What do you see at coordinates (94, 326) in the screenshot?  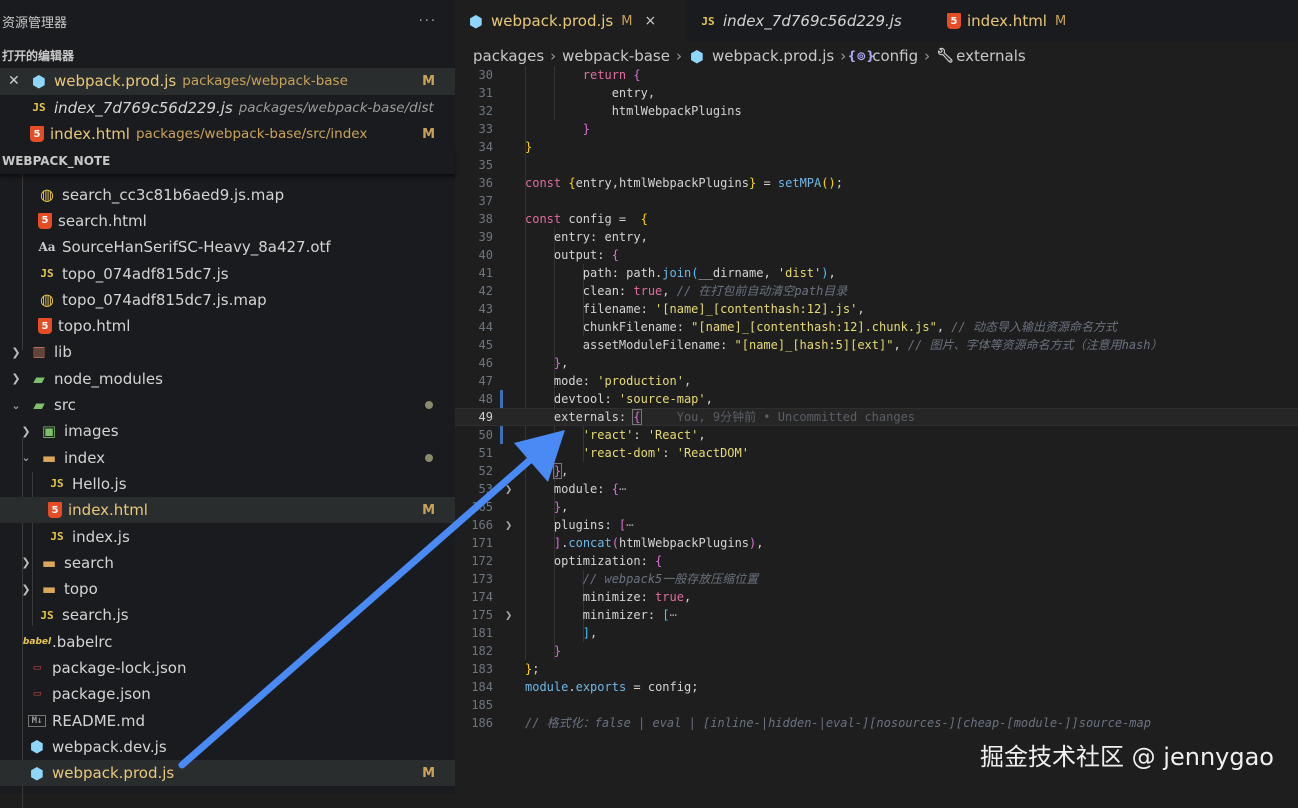 I see `file-name: topo.html` at bounding box center [94, 326].